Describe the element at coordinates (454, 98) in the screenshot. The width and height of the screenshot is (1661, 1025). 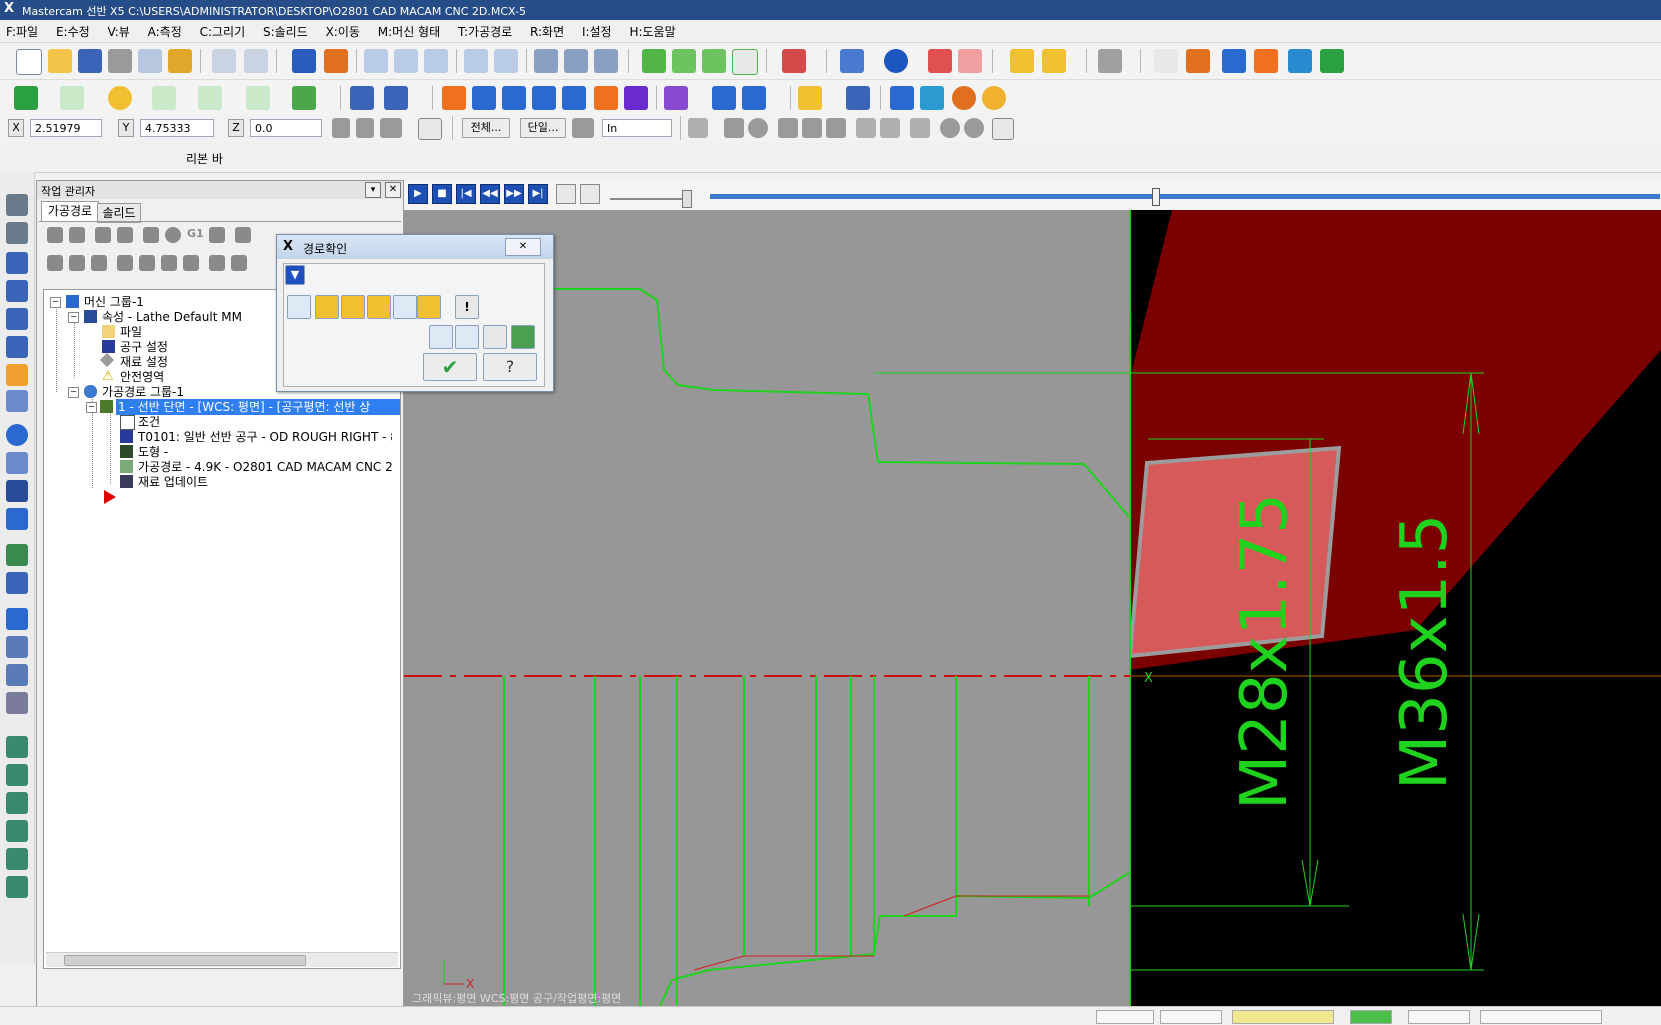
I see `translate-icon` at that location.